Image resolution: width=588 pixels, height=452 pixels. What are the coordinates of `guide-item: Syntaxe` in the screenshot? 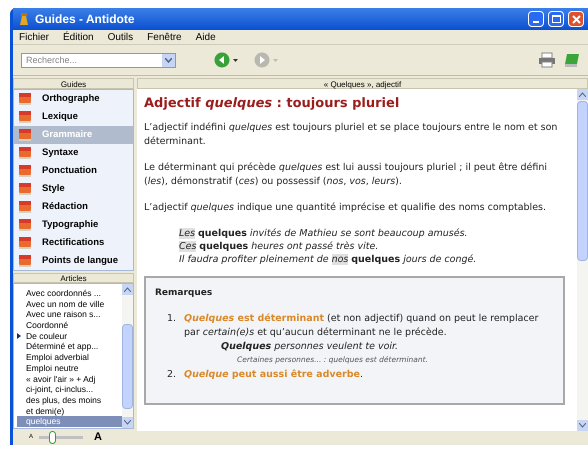 It's located at (73, 153).